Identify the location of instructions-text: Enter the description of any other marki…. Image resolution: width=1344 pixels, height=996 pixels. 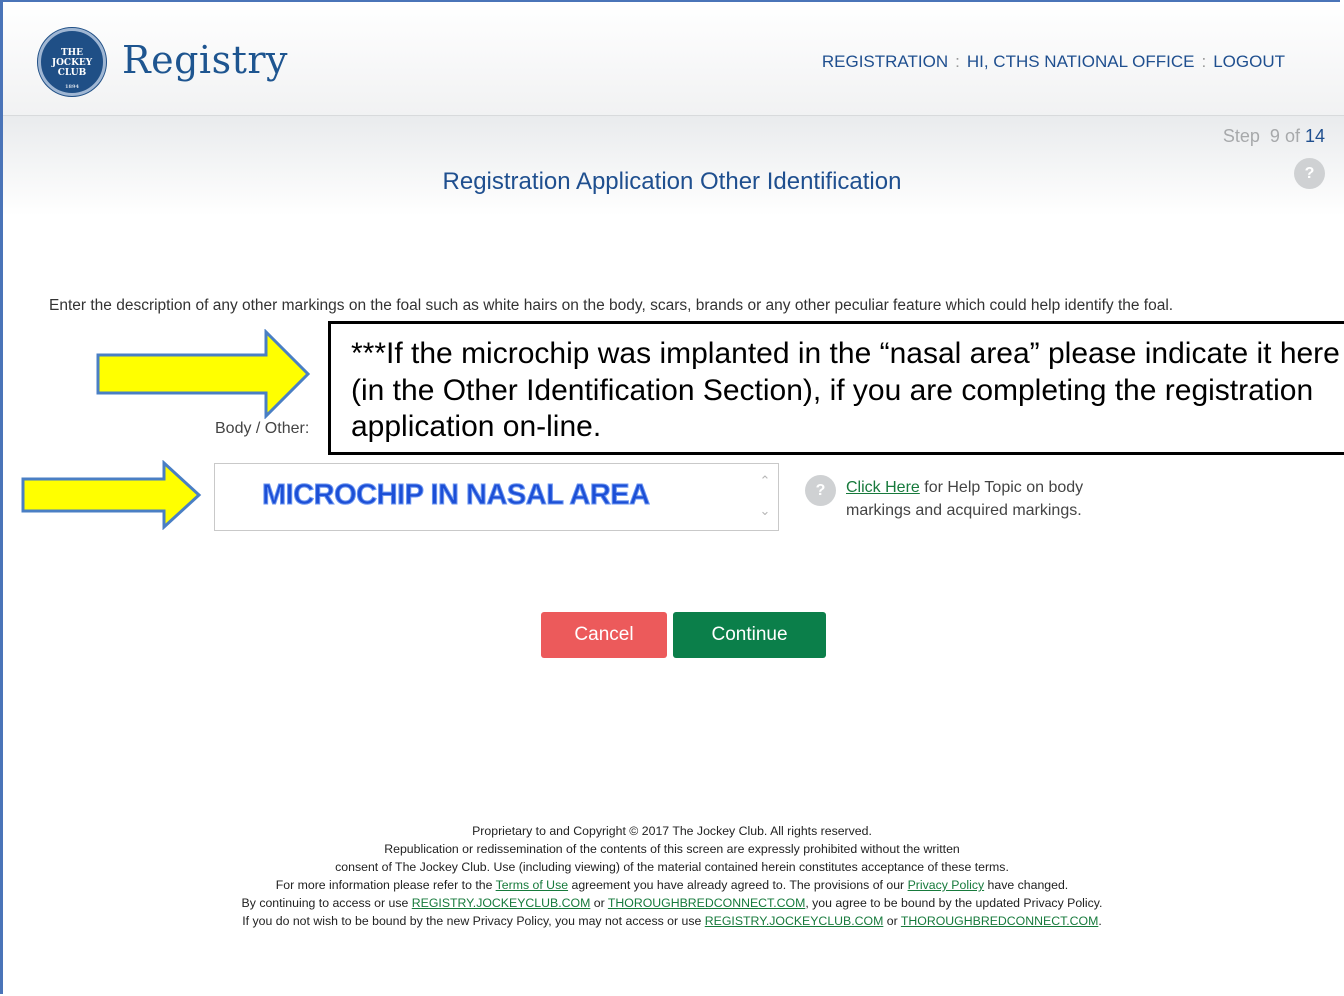
(611, 305).